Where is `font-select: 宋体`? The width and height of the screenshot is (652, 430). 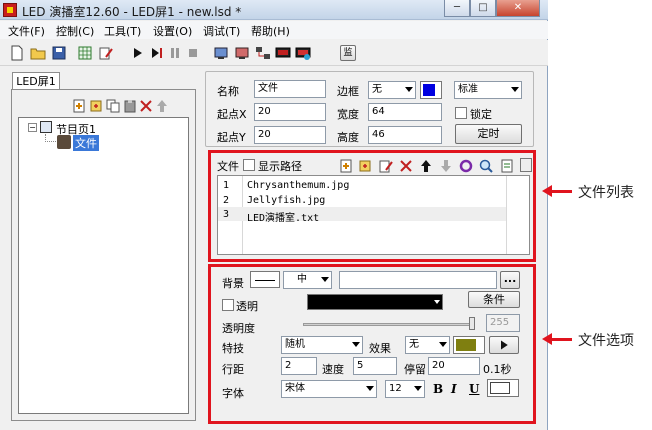 font-select: 宋体 is located at coordinates (329, 389).